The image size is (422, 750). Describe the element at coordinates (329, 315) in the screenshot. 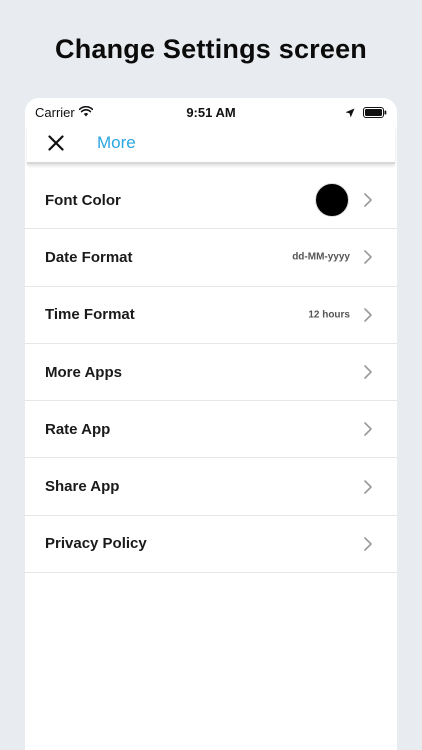

I see `row-value: 12 hours` at that location.